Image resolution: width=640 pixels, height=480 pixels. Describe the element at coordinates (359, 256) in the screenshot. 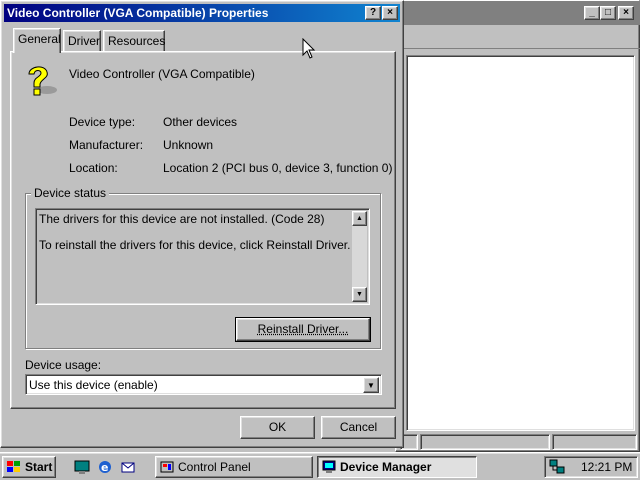

I see `status-scrollbar: ▲ ▼` at that location.